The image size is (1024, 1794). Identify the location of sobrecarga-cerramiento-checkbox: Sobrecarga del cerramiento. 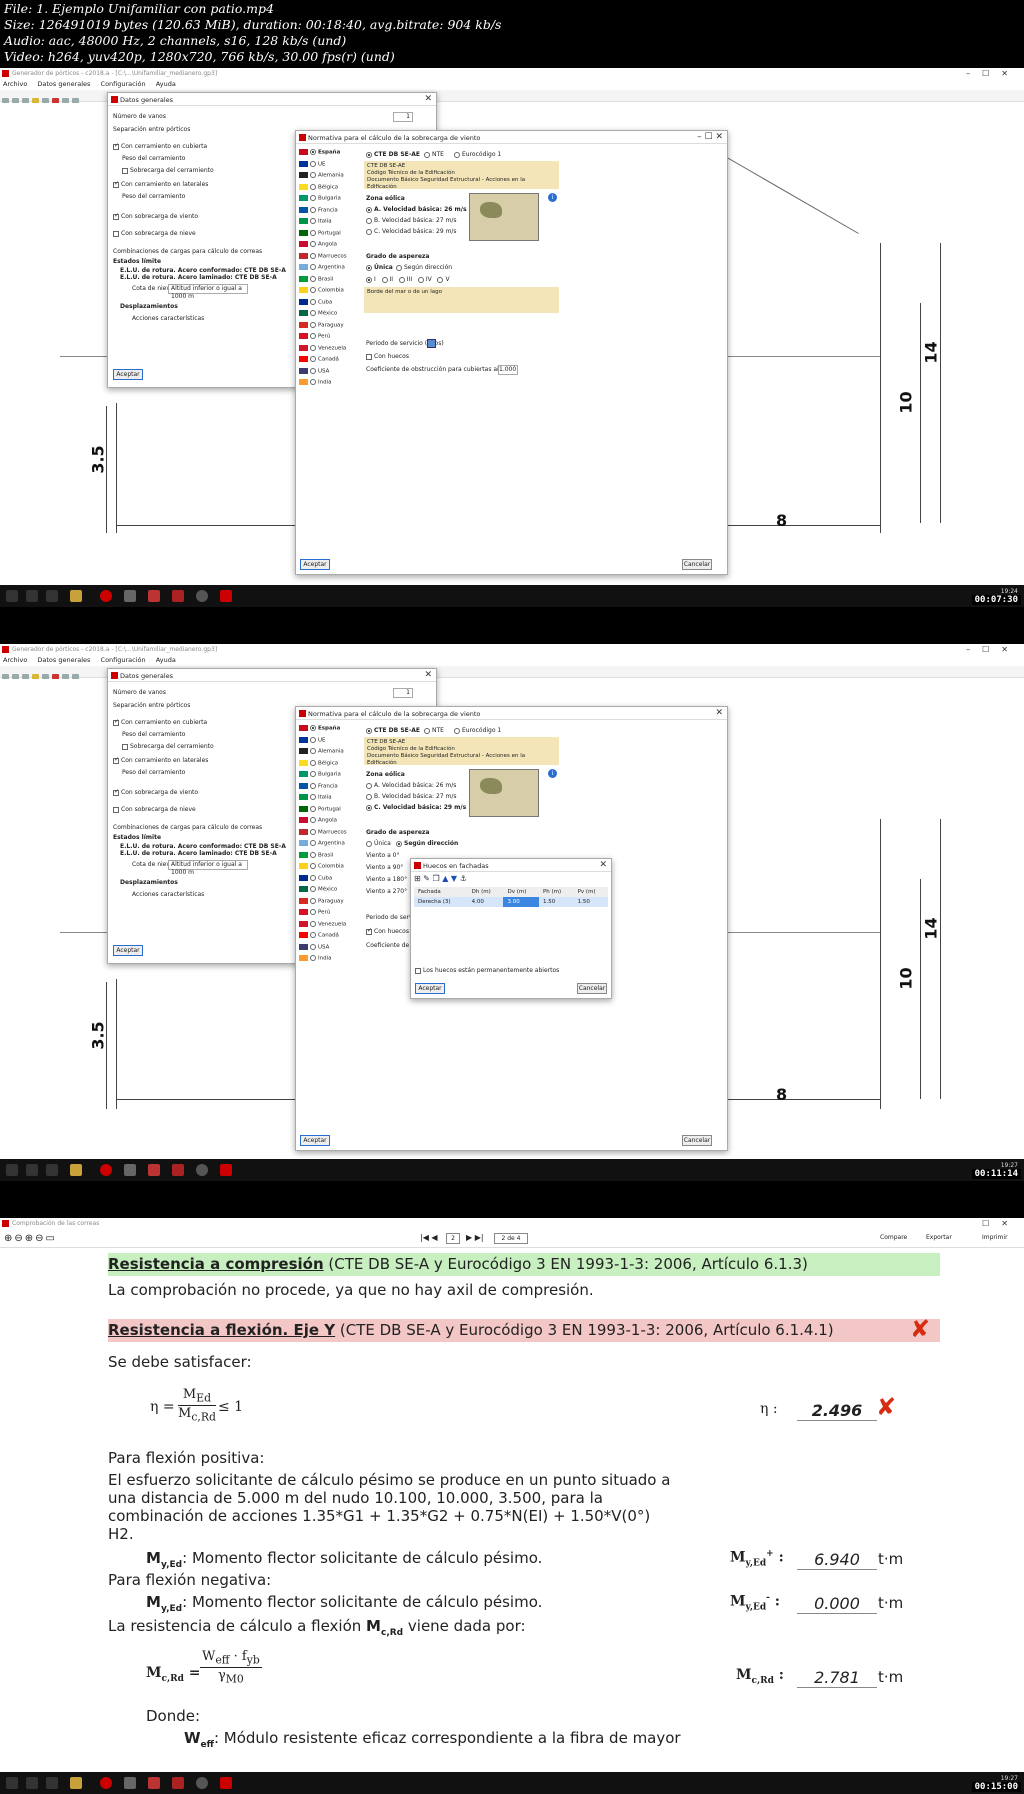
(168, 746).